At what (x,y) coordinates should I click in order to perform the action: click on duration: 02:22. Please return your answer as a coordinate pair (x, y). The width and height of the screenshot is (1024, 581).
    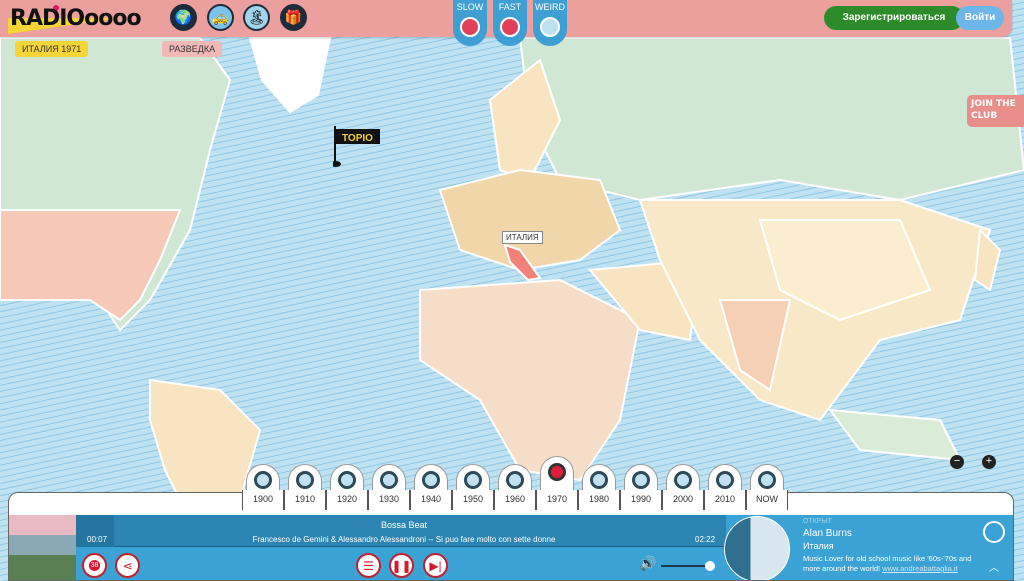
    Looking at the image, I should click on (705, 539).